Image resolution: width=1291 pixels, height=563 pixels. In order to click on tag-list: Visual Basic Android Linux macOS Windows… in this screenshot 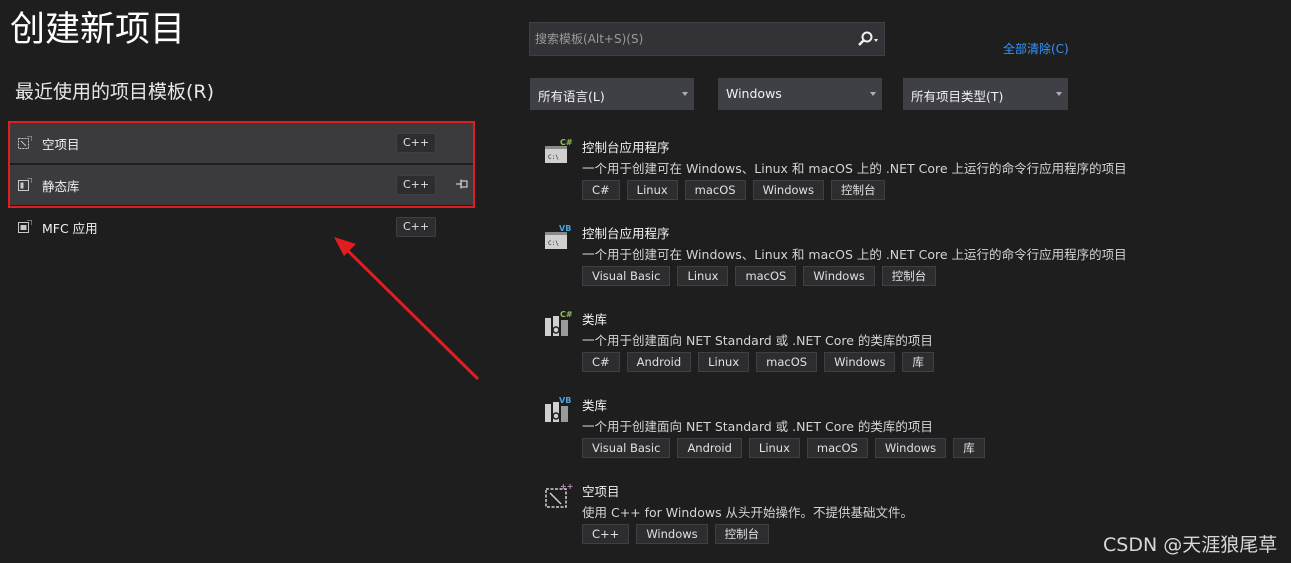, I will do `click(783, 448)`.